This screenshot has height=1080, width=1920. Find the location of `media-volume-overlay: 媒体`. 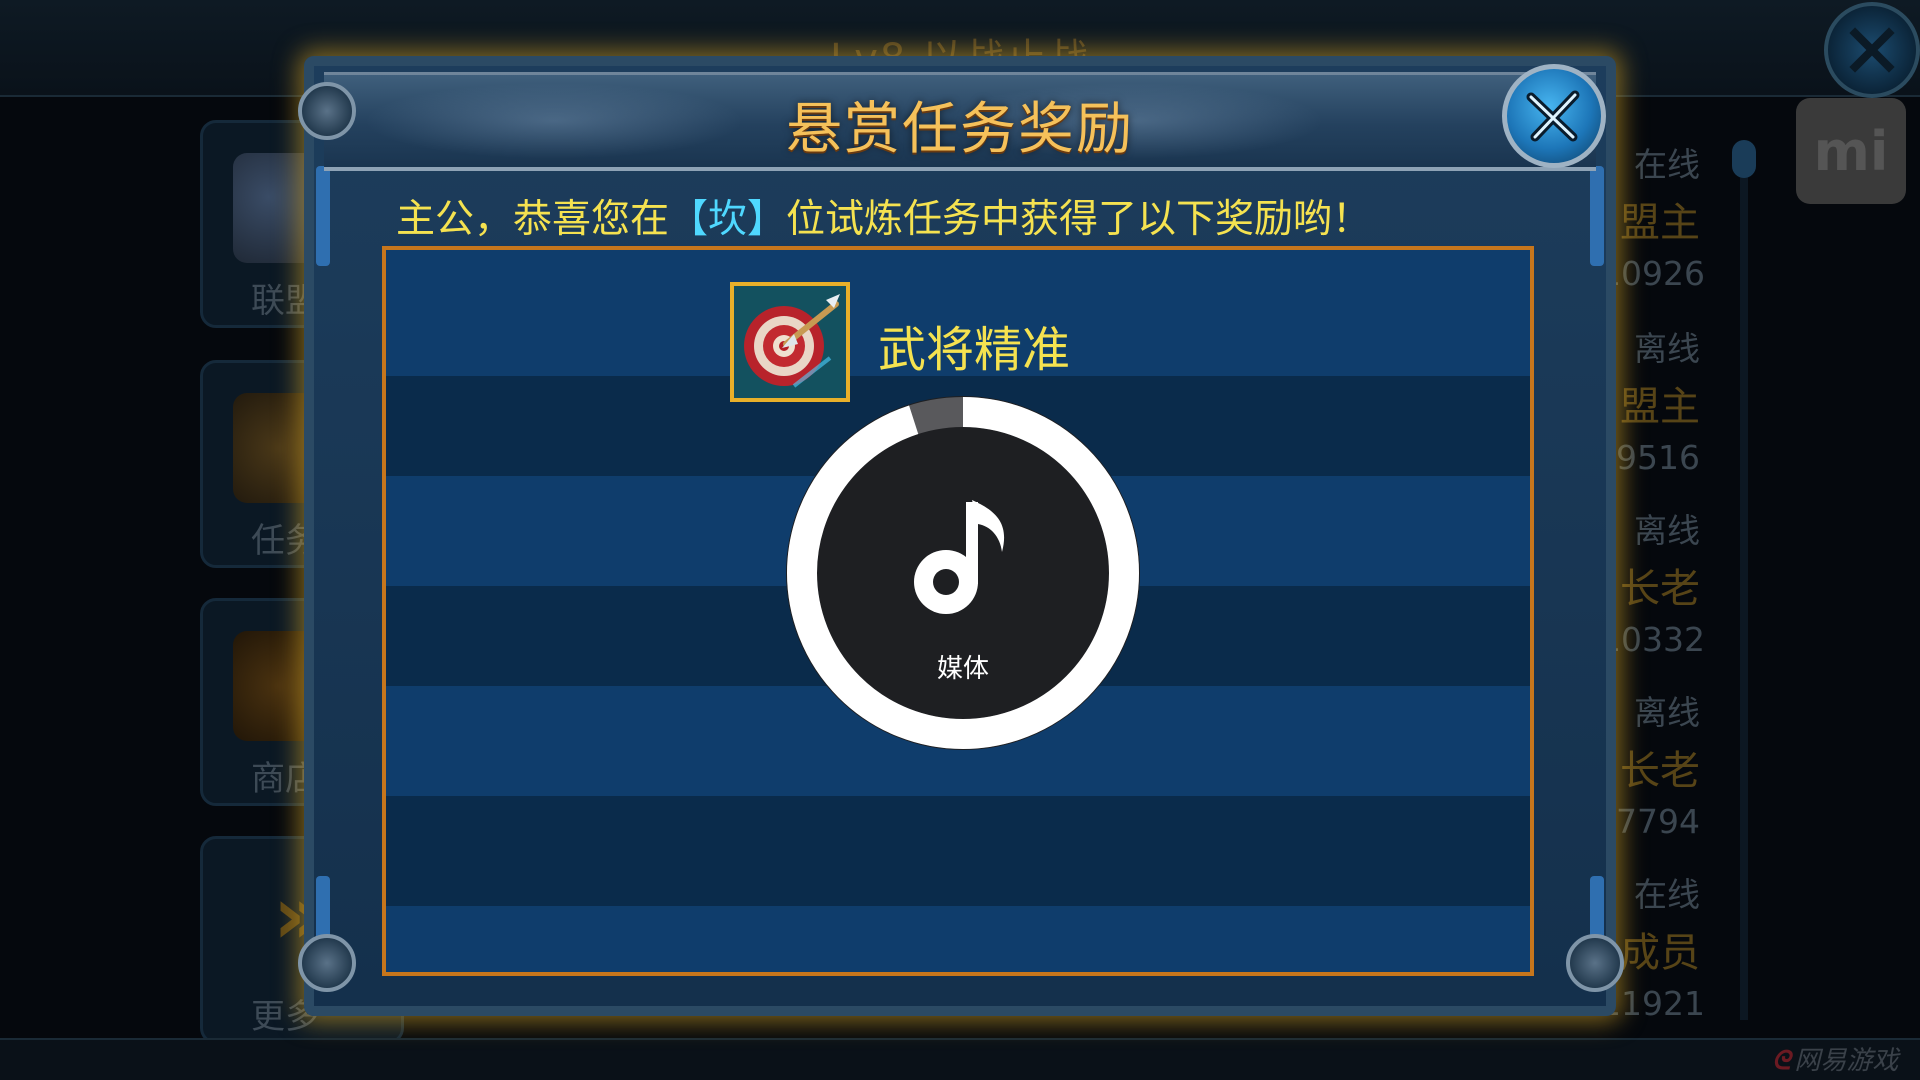

media-volume-overlay: 媒体 is located at coordinates (963, 573).